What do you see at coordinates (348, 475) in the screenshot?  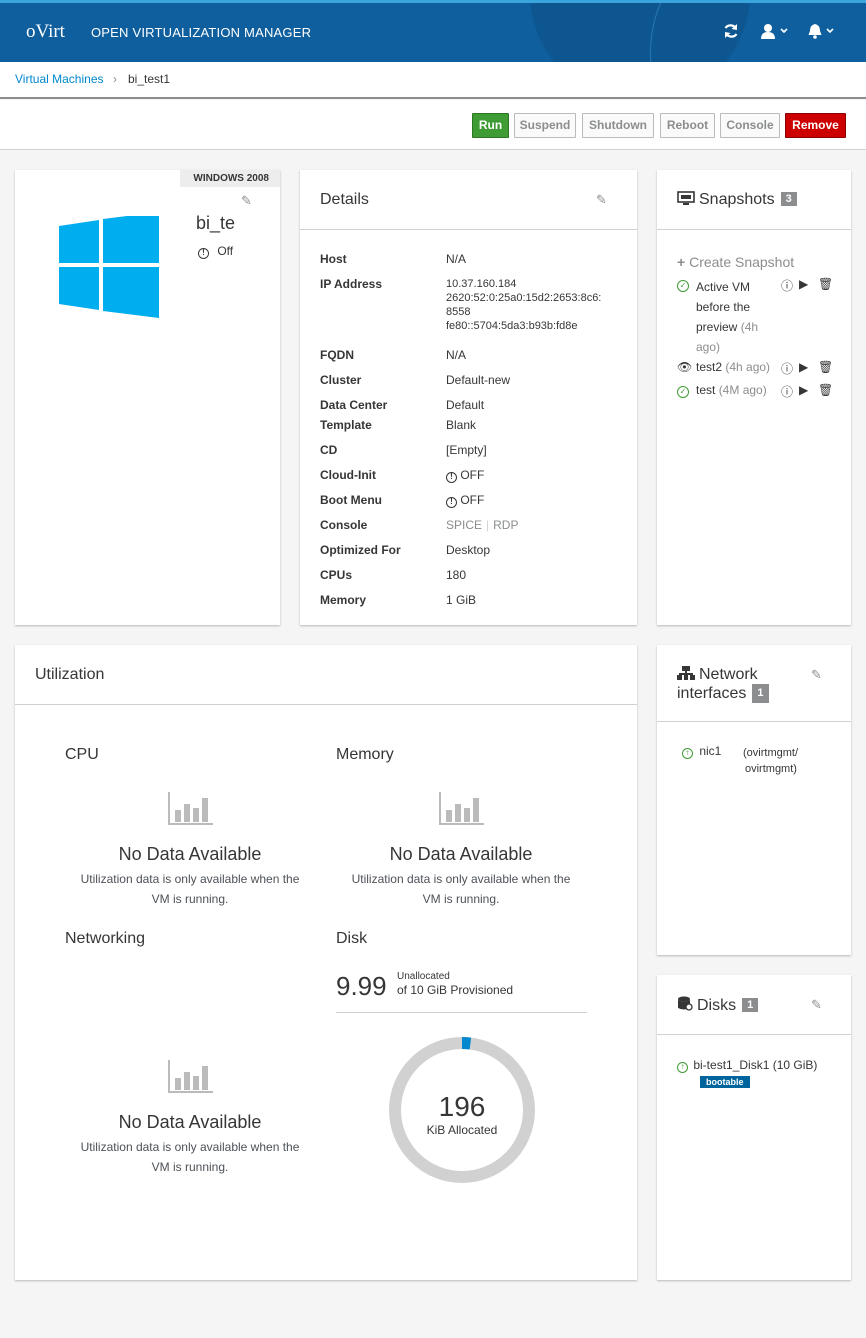 I see `cloud-init-label: Cloud-Init` at bounding box center [348, 475].